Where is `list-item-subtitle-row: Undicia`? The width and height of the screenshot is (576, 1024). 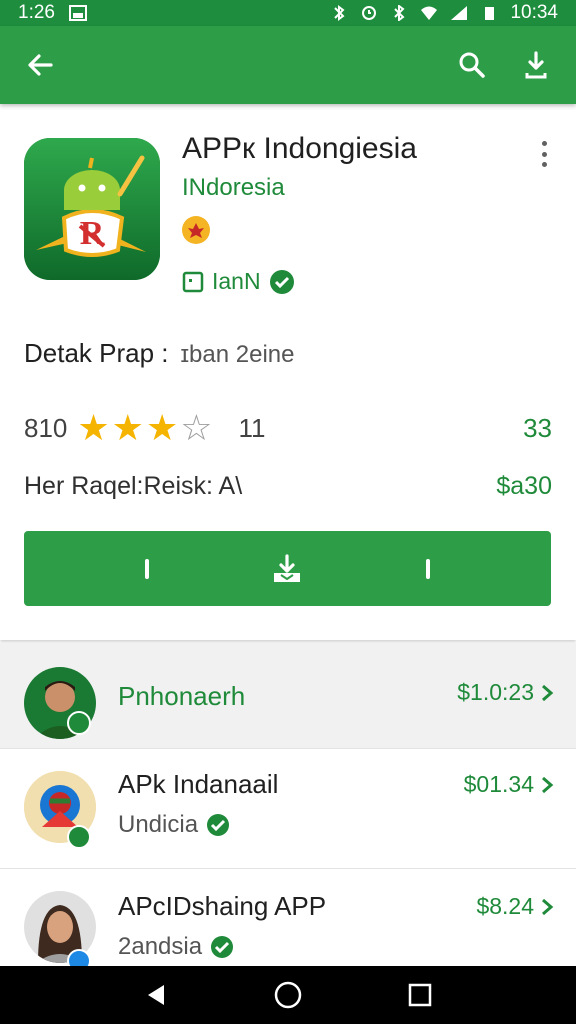
list-item-subtitle-row: Undicia is located at coordinates (174, 825).